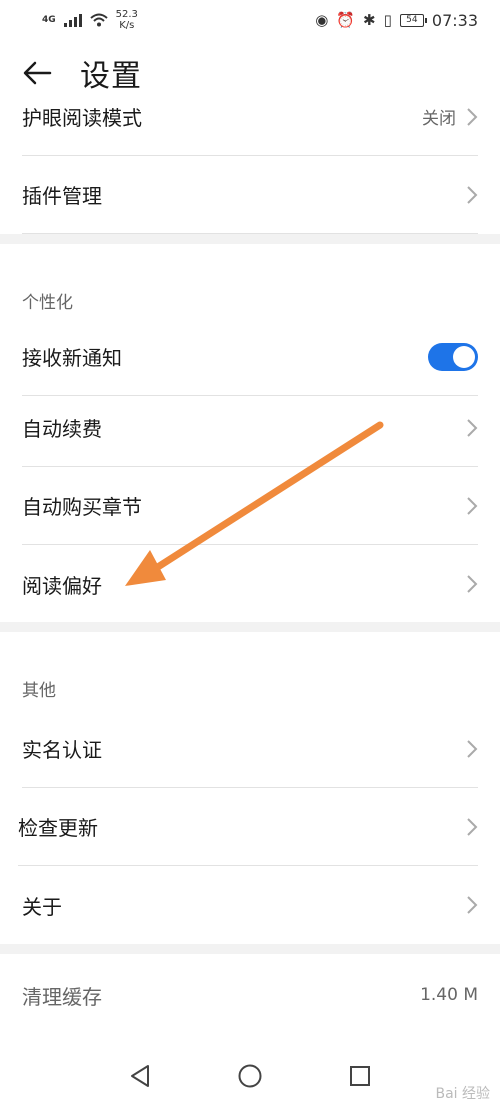 Image resolution: width=500 pixels, height=1111 pixels. What do you see at coordinates (387, 20) in the screenshot?
I see `vibrate-icon: ▯` at bounding box center [387, 20].